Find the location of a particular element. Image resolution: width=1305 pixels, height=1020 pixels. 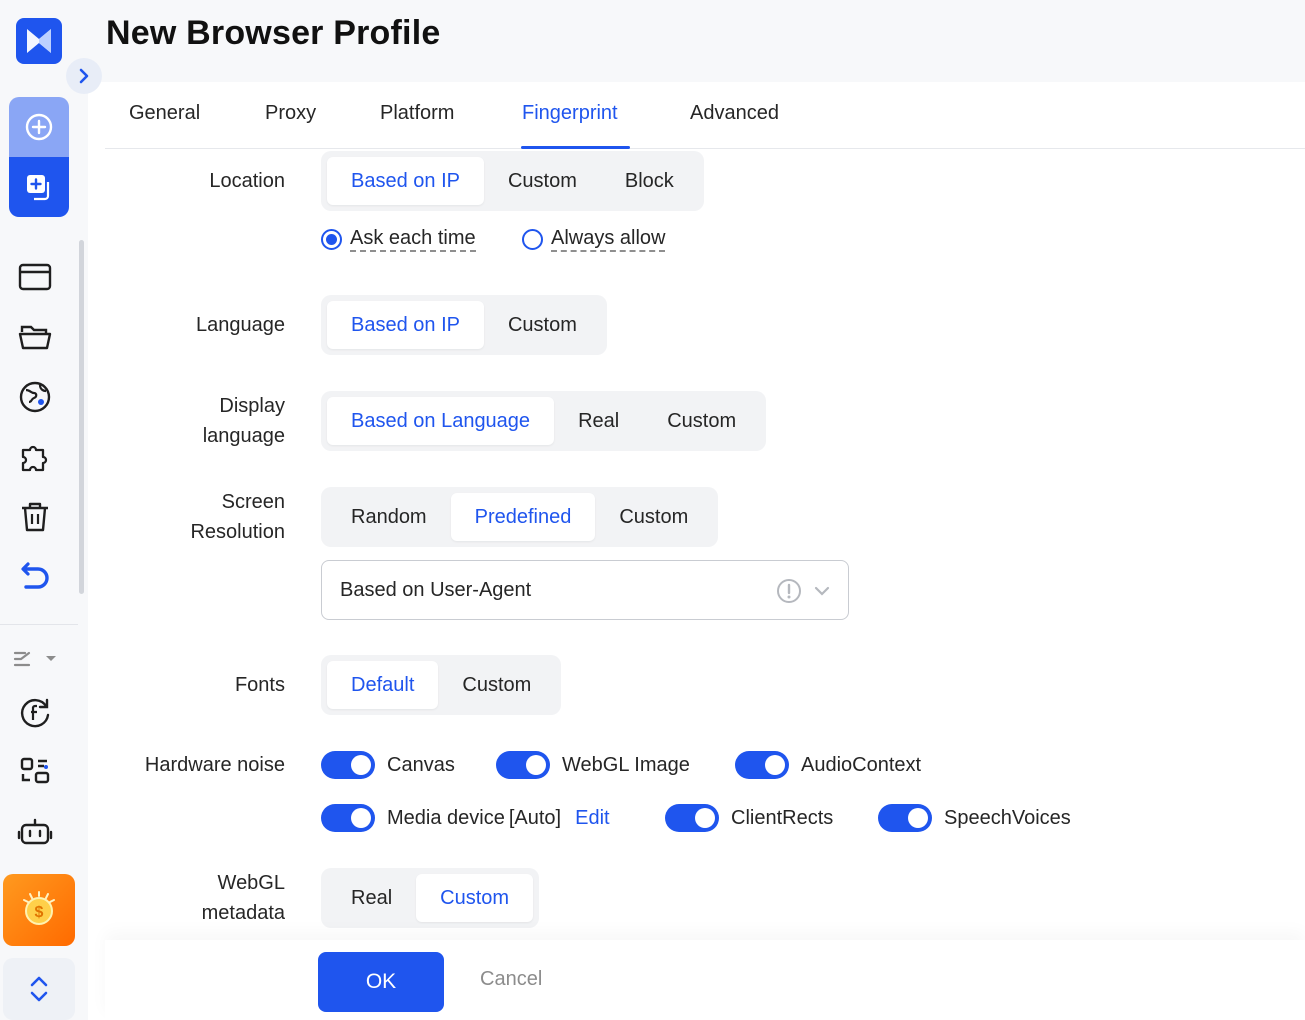

location-option-custom: Custom is located at coordinates (542, 181).